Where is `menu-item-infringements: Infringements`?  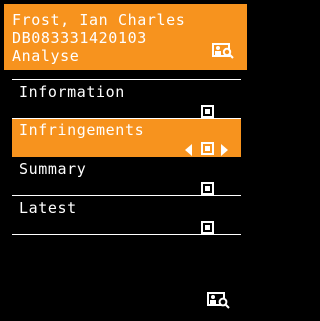 menu-item-infringements: Infringements is located at coordinates (126, 138).